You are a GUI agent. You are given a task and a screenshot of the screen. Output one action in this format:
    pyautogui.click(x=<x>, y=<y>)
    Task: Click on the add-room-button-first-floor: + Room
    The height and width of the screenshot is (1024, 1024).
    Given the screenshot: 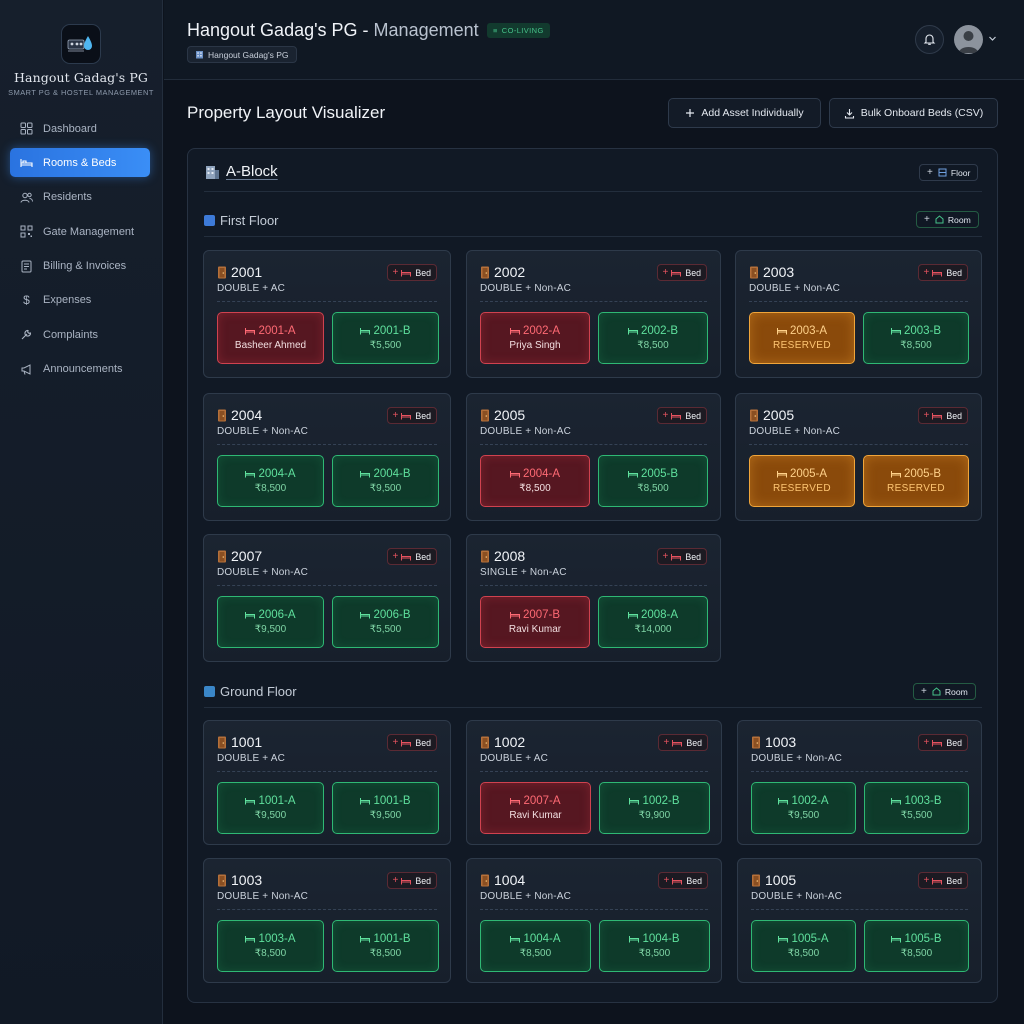 What is the action you would take?
    pyautogui.click(x=947, y=219)
    